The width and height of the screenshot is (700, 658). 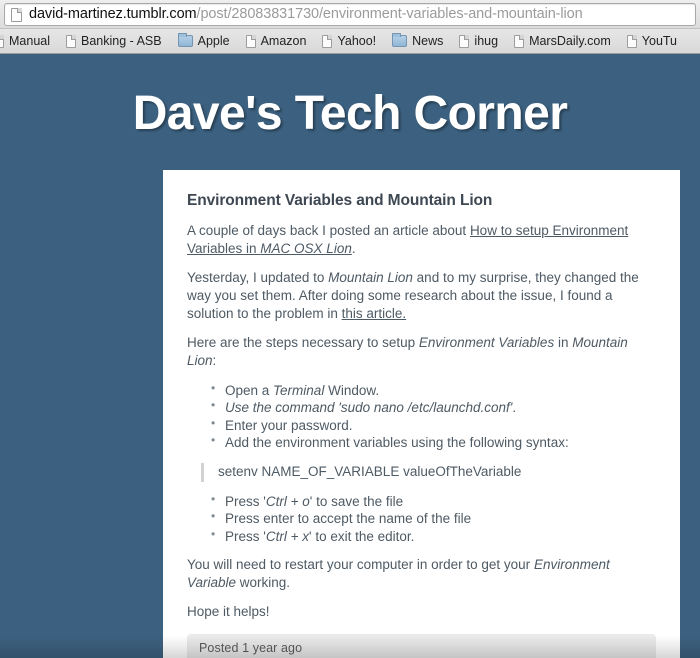 What do you see at coordinates (249, 390) in the screenshot?
I see `item-plain1: Open a` at bounding box center [249, 390].